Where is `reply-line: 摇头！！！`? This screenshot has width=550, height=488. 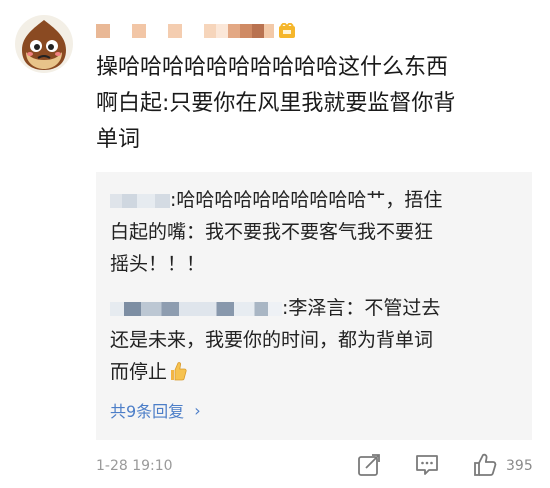
reply-line: 摇头！！！ is located at coordinates (158, 264).